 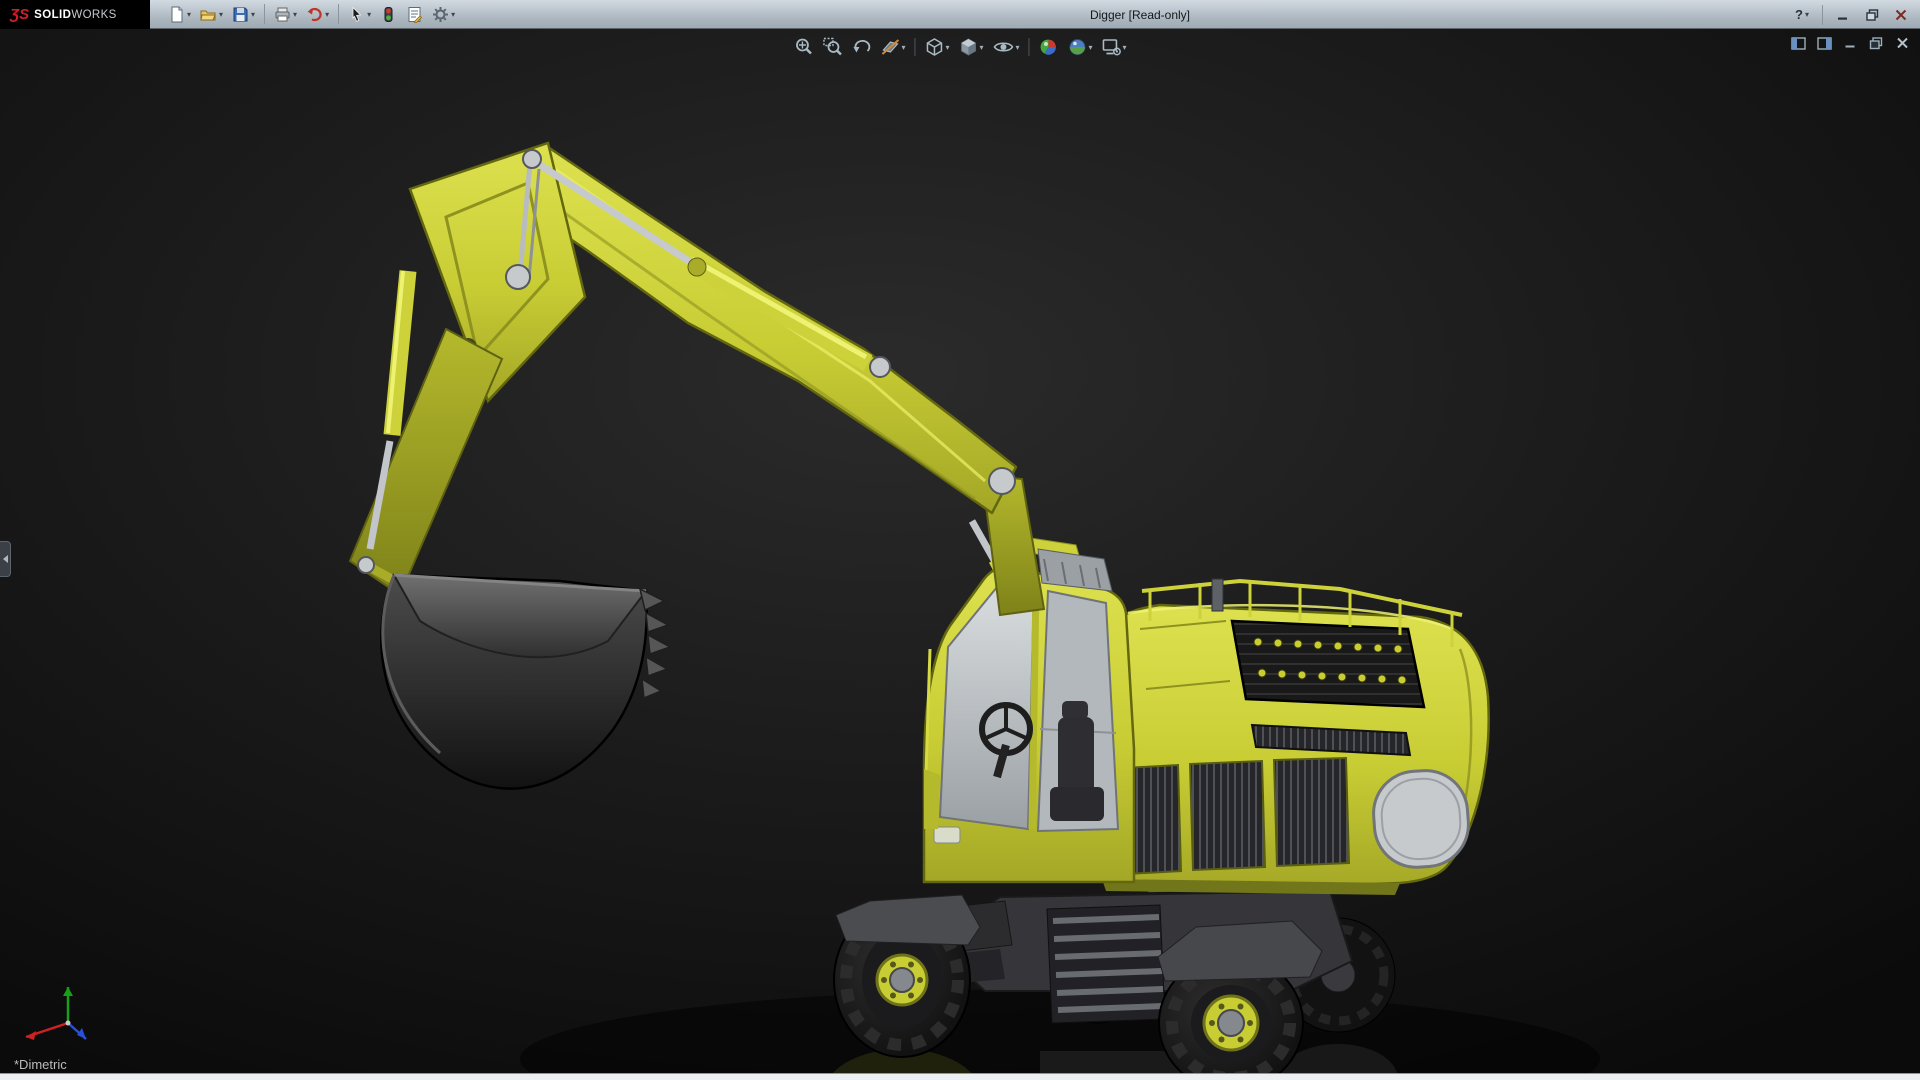 I want to click on view-settings-button, so click(x=1114, y=47).